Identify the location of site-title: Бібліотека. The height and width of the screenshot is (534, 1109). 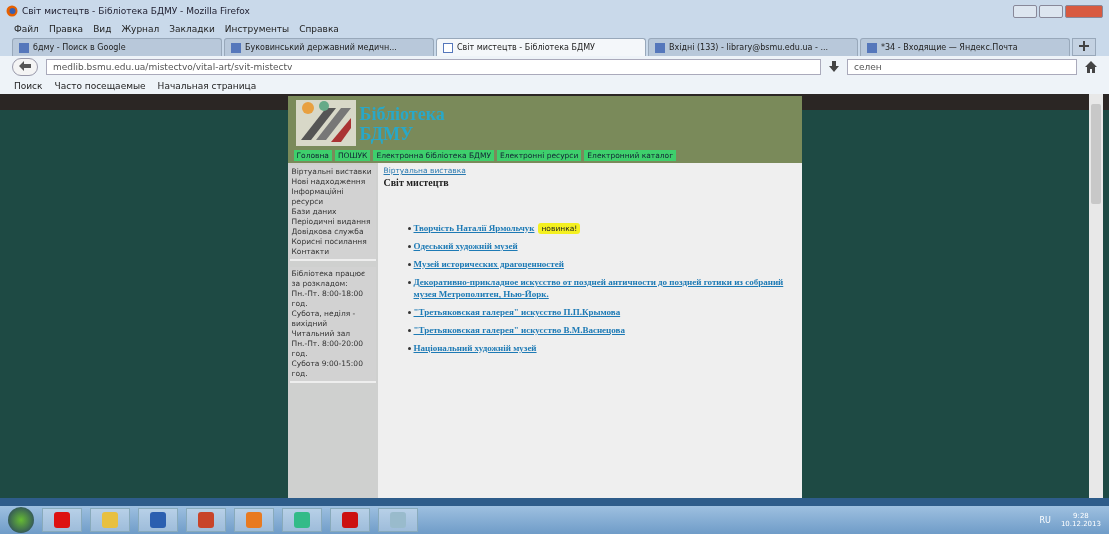
(402, 114).